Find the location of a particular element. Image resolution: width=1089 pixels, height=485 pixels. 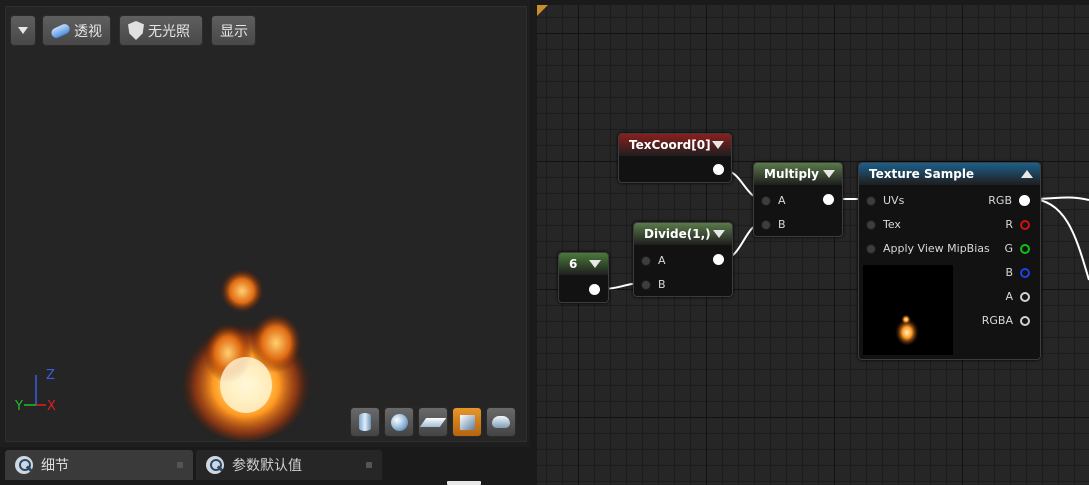

preview-sphere-button is located at coordinates (399, 422).